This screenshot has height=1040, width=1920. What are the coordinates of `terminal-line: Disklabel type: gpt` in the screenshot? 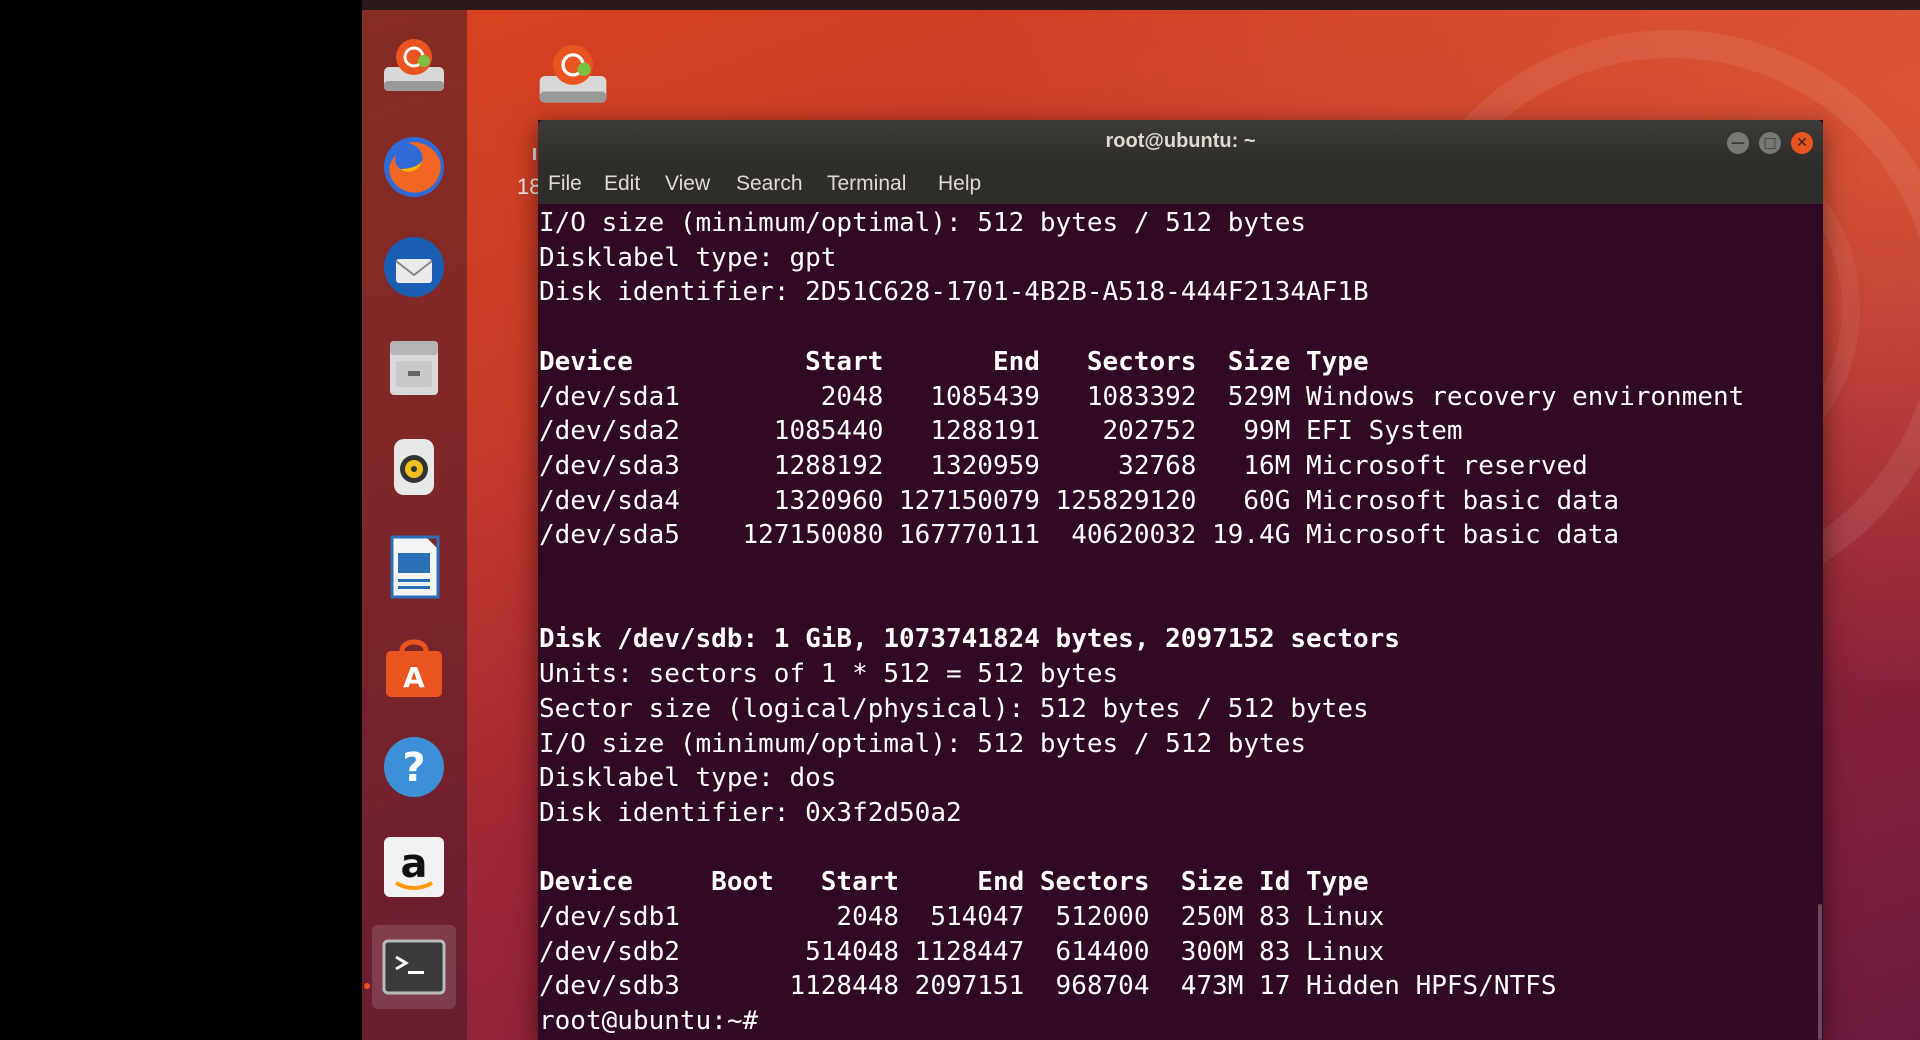 It's located at (688, 257).